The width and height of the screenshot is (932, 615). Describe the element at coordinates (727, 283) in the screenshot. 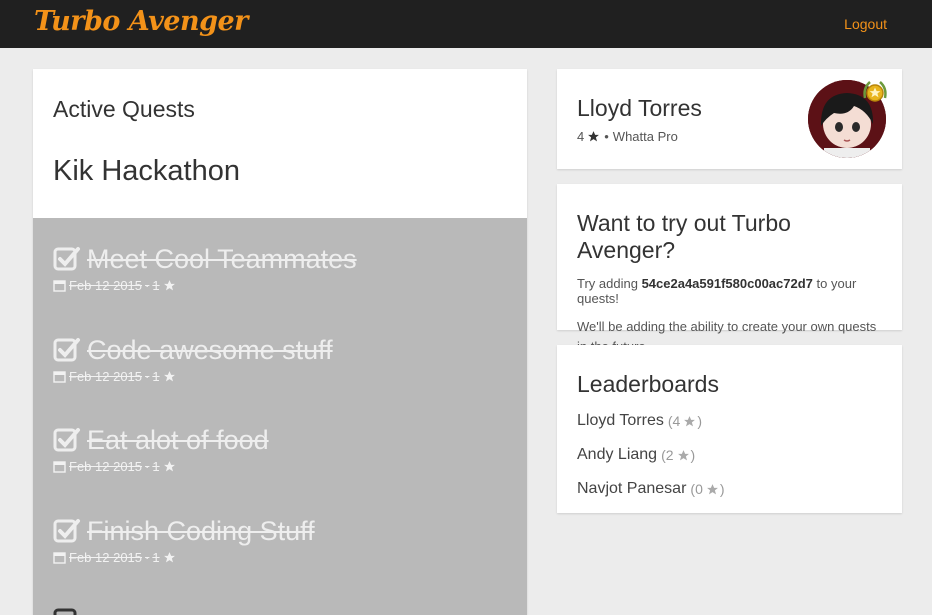

I see `quest-code: 54ce2a4a591f580c00ac72d7` at that location.